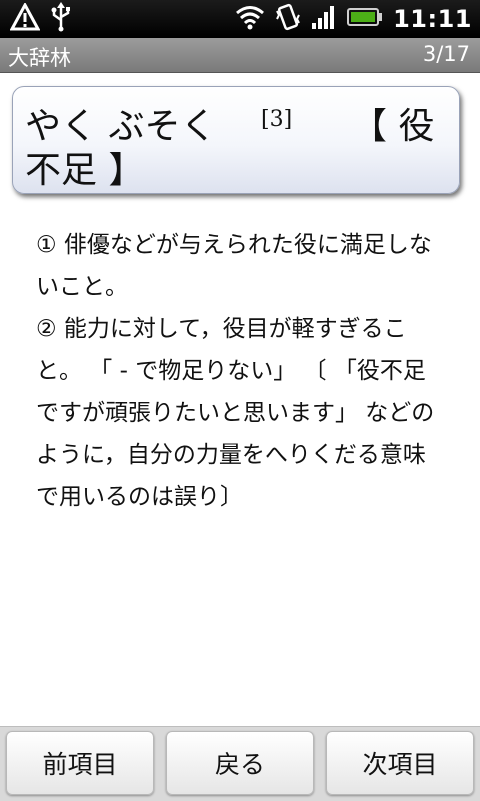 The height and width of the screenshot is (801, 480). What do you see at coordinates (231, 371) in the screenshot?
I see `definition-line: と。 「 - で物足りない」 〔 「役不足` at bounding box center [231, 371].